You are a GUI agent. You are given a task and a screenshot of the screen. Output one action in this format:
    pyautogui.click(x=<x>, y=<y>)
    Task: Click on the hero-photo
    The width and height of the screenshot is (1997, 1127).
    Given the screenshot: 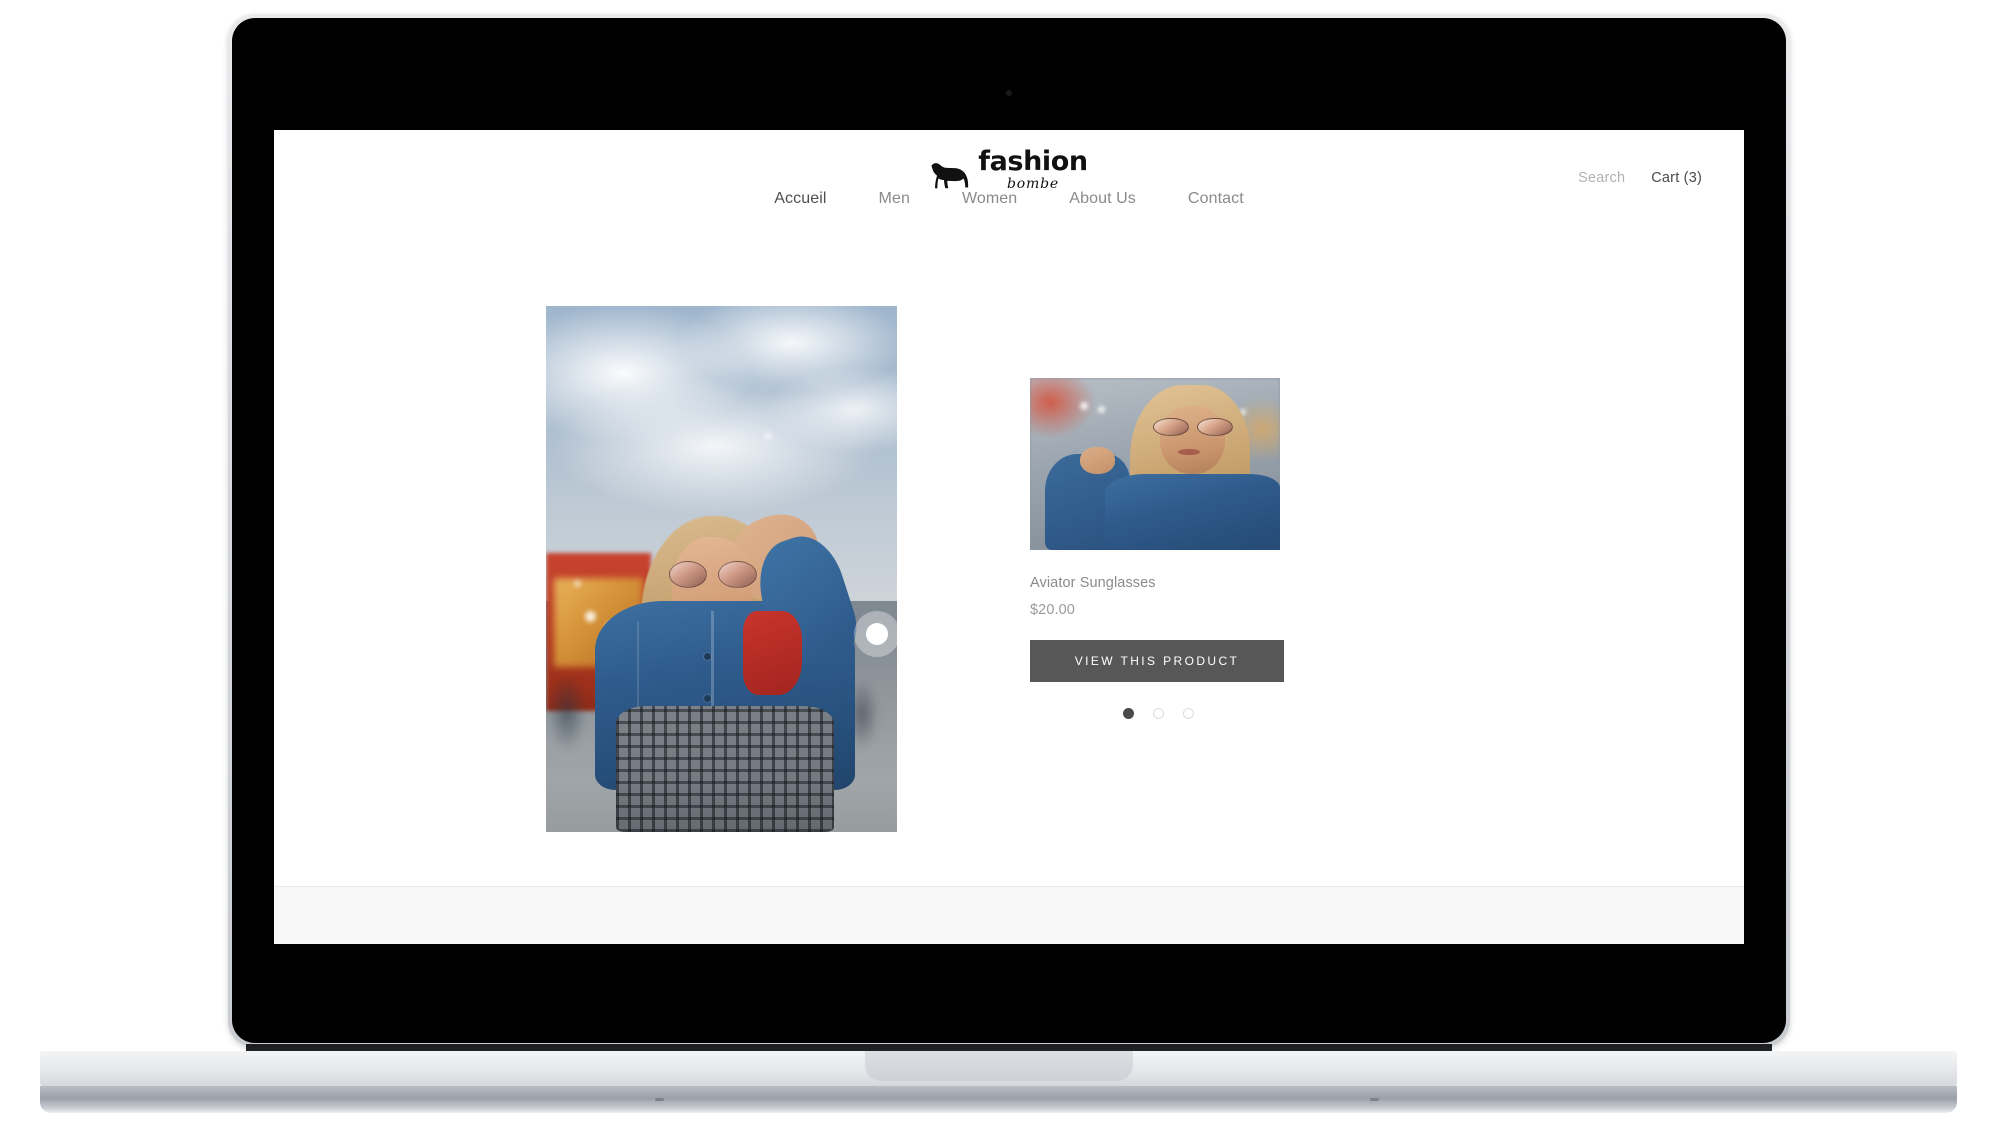 What is the action you would take?
    pyautogui.click(x=721, y=569)
    